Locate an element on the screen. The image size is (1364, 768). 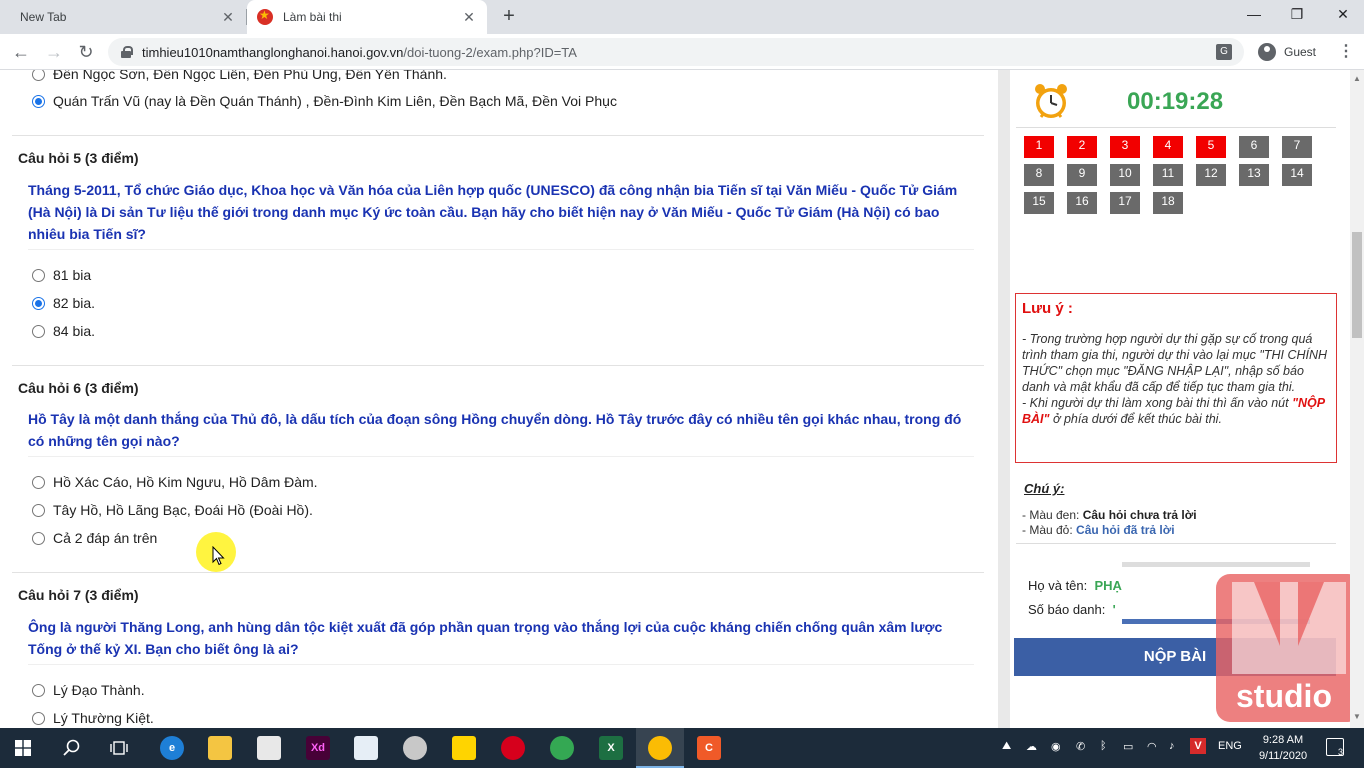
question-nav-16: 16 is located at coordinates (1082, 203).